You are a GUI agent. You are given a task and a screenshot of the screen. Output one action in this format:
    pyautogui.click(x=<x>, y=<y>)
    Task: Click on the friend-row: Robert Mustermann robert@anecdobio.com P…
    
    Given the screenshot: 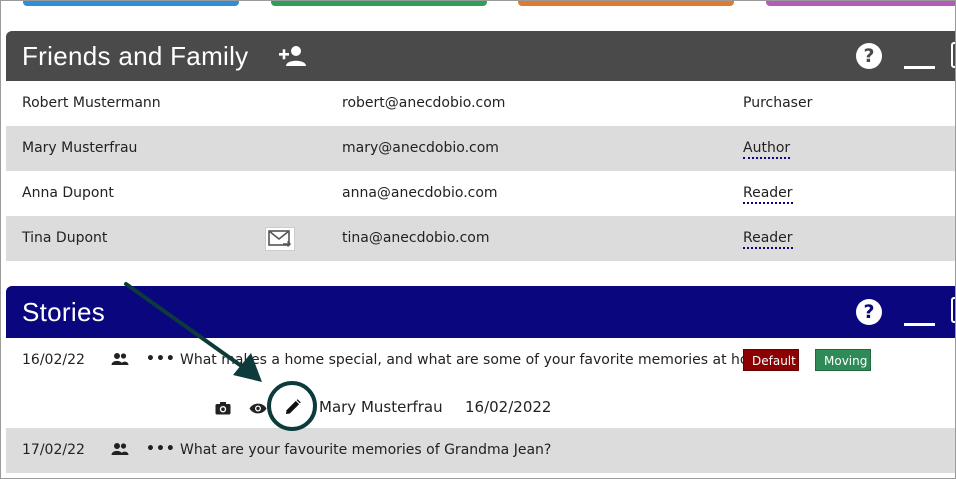 What is the action you would take?
    pyautogui.click(x=480, y=103)
    